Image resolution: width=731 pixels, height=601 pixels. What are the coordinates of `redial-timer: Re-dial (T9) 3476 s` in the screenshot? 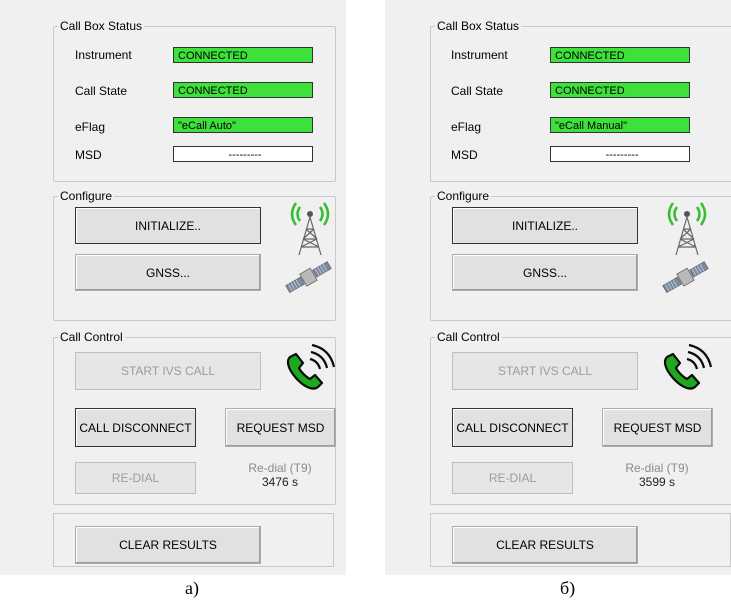 It's located at (280, 475).